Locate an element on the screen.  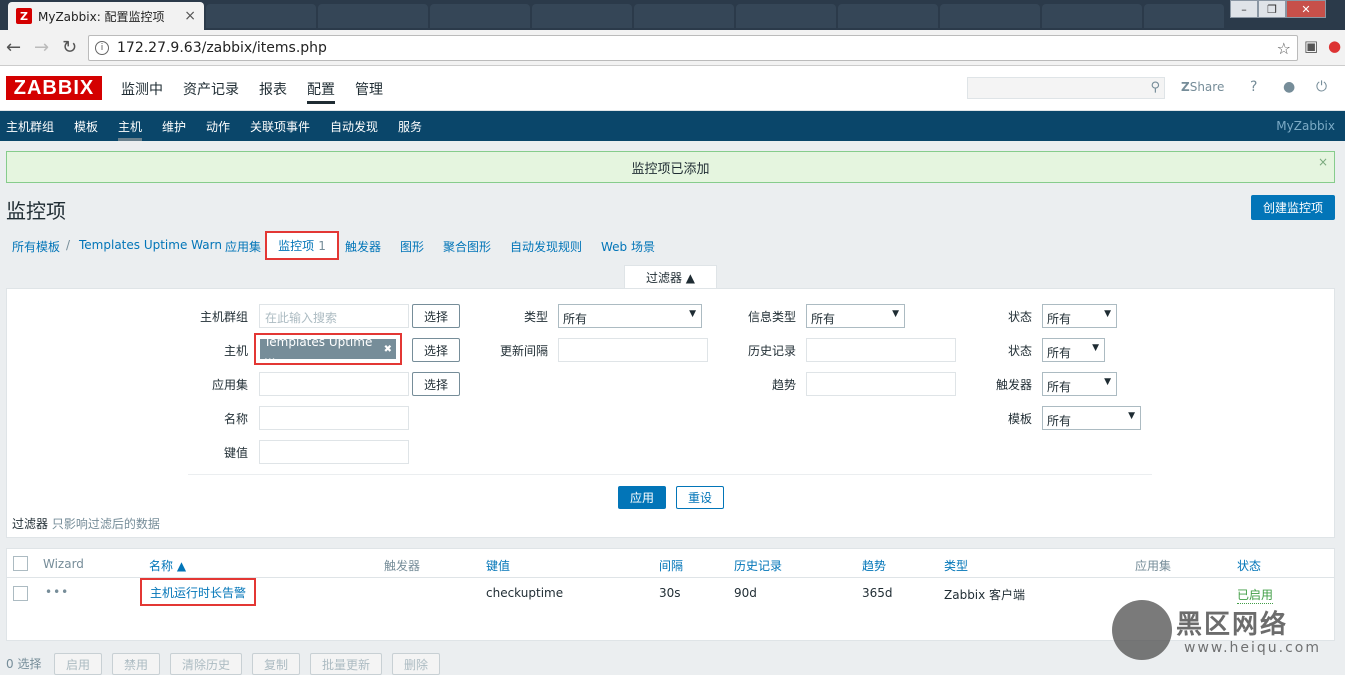
breadcrumb-all-templates: 所有模板 is located at coordinates (36, 246).